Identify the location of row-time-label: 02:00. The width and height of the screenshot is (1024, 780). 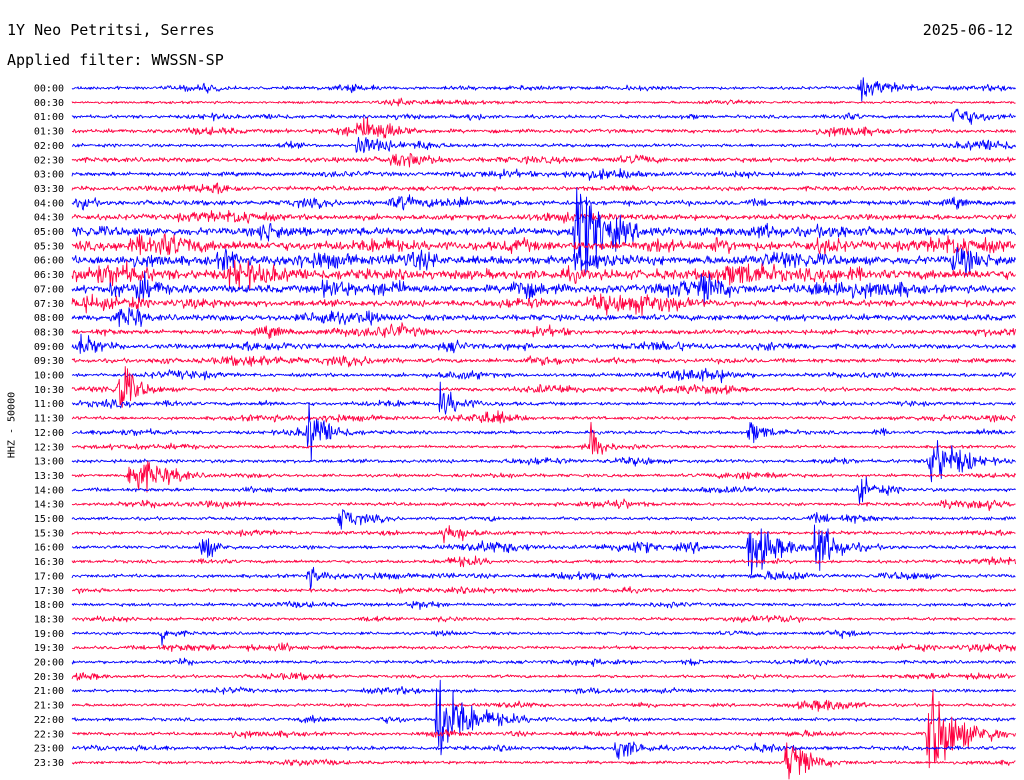
(49, 146).